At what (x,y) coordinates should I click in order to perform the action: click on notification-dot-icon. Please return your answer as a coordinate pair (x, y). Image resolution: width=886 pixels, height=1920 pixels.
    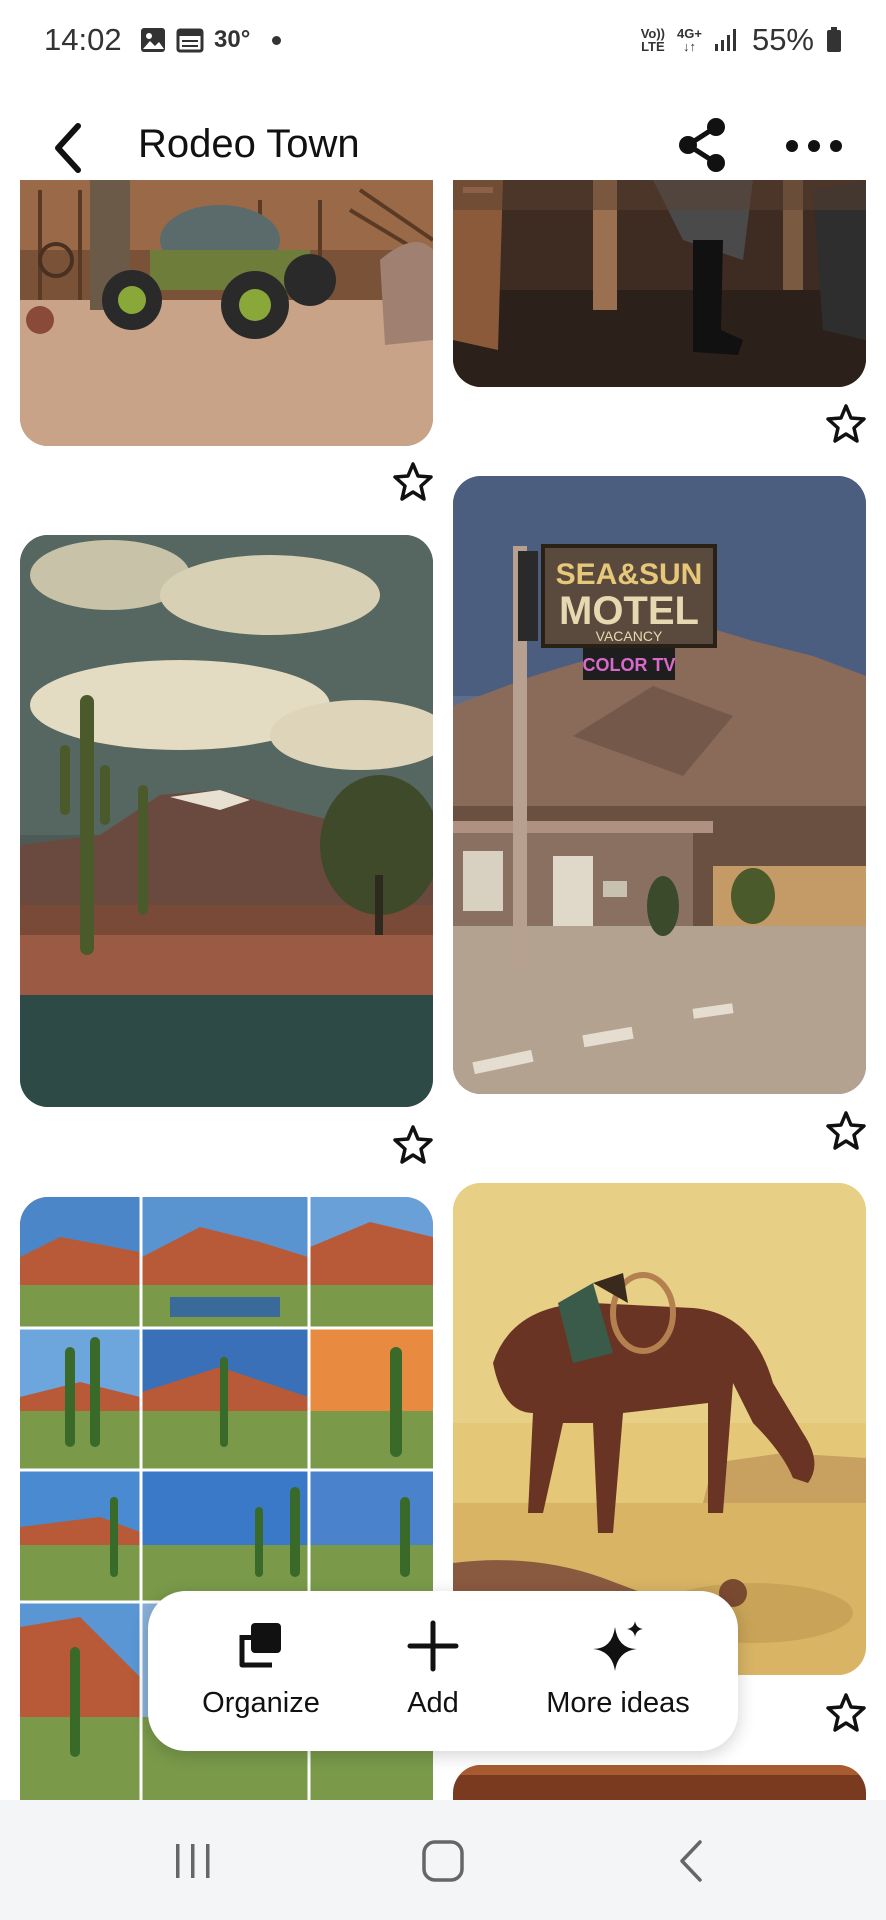
    Looking at the image, I should click on (277, 40).